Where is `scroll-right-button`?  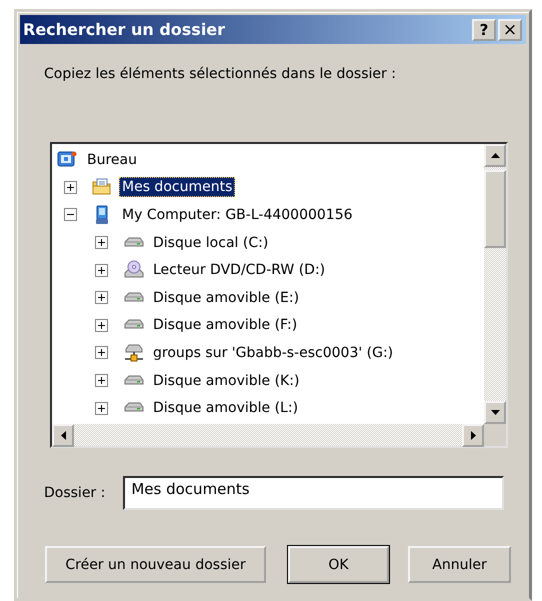
scroll-right-button is located at coordinates (473, 435).